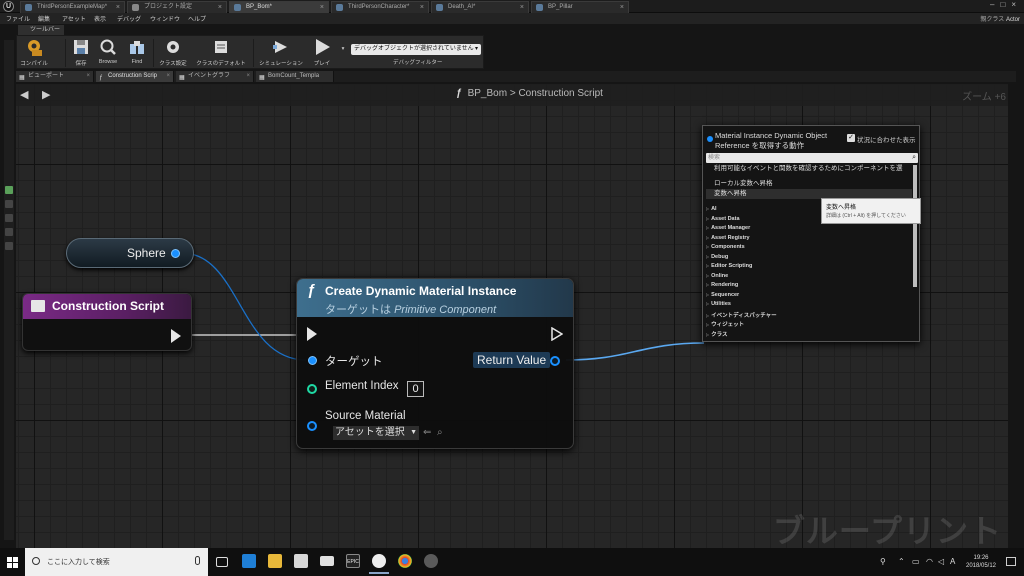  Describe the element at coordinates (197, 560) in the screenshot. I see `microphone-icon` at that location.